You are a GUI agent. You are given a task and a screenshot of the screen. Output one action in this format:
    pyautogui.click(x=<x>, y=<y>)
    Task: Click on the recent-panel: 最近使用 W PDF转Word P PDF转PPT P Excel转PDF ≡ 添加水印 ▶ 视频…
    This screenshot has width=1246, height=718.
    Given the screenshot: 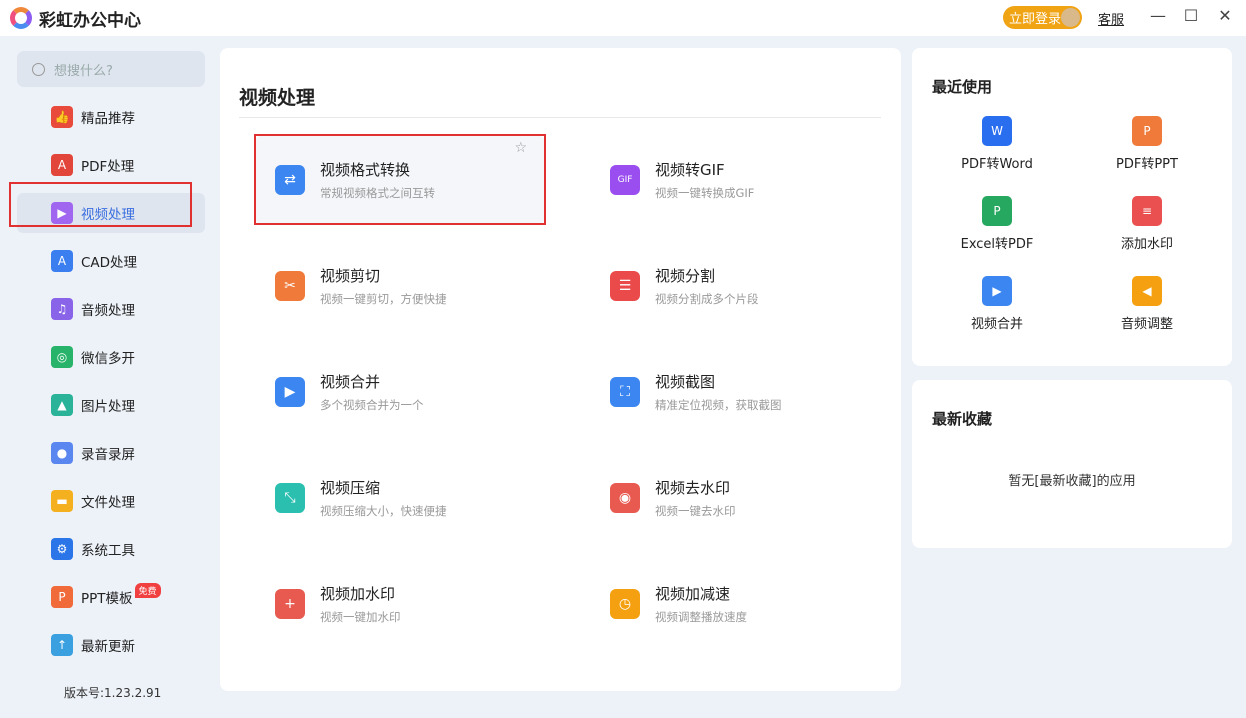 What is the action you would take?
    pyautogui.click(x=1072, y=207)
    